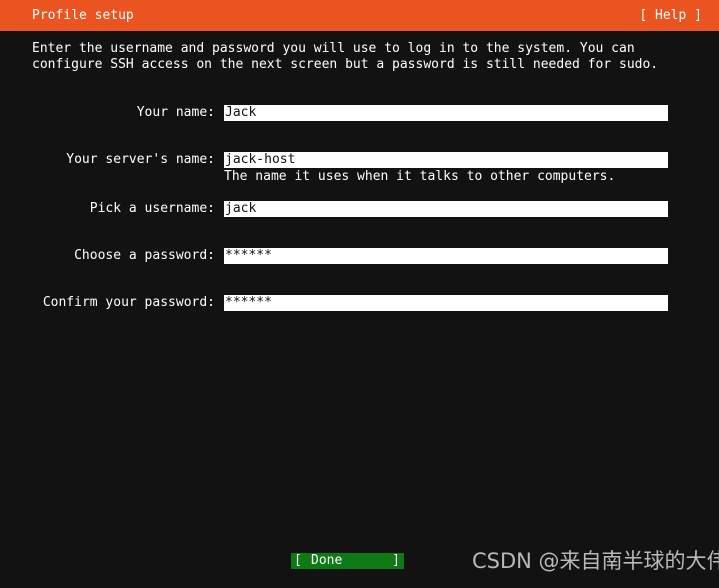 The width and height of the screenshot is (719, 588). I want to click on done-bracket-right: ], so click(396, 560).